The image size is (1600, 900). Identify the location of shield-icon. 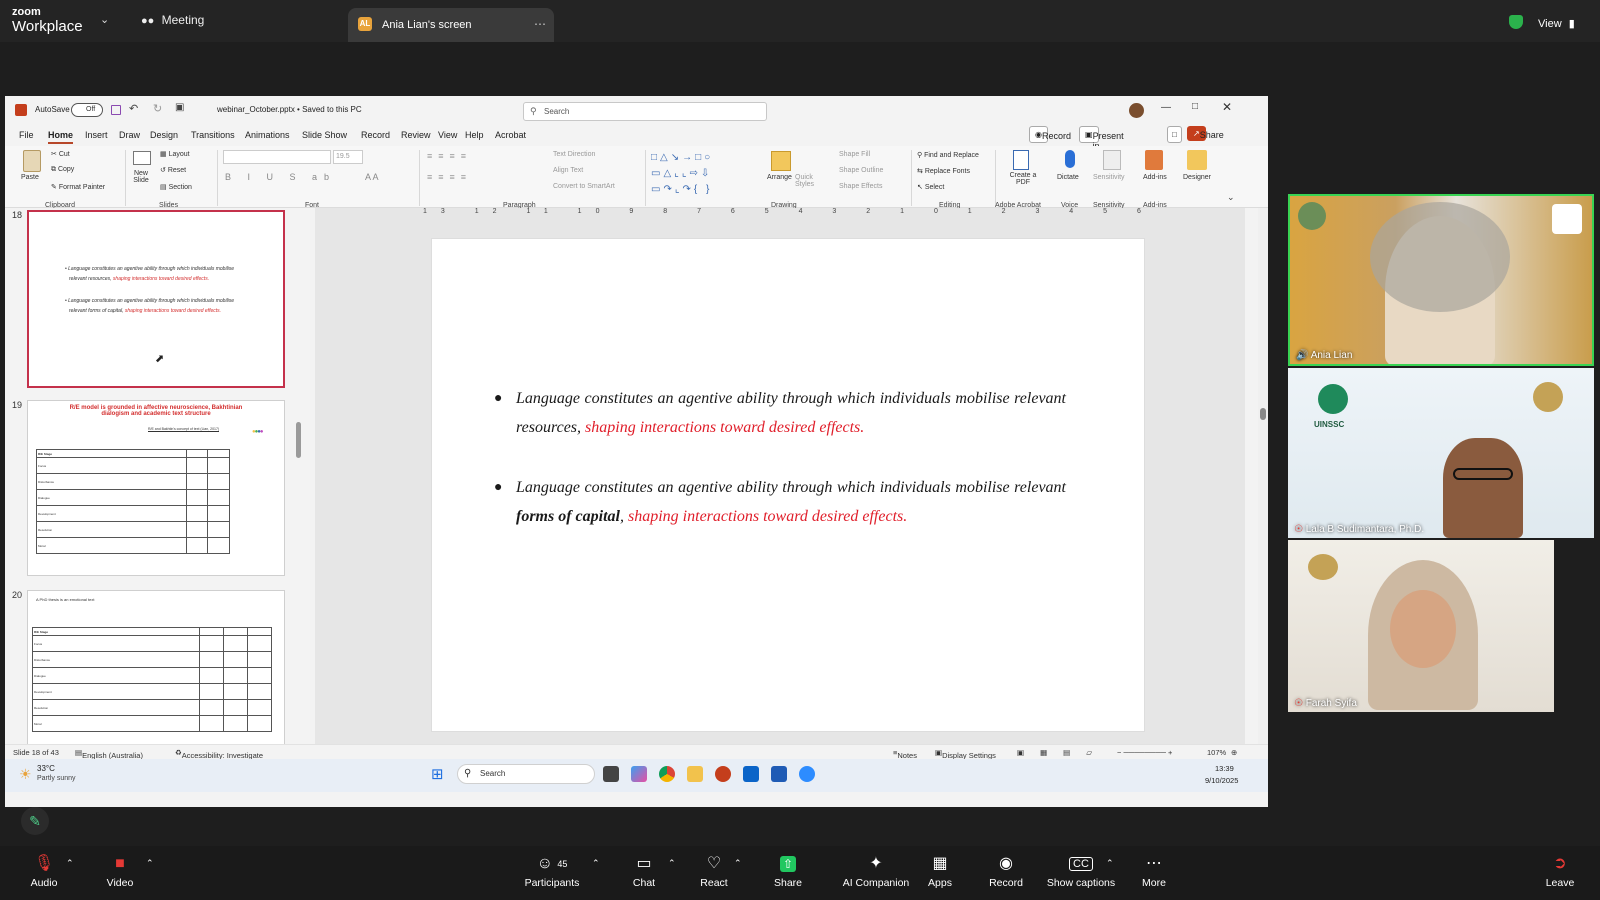
(1516, 22).